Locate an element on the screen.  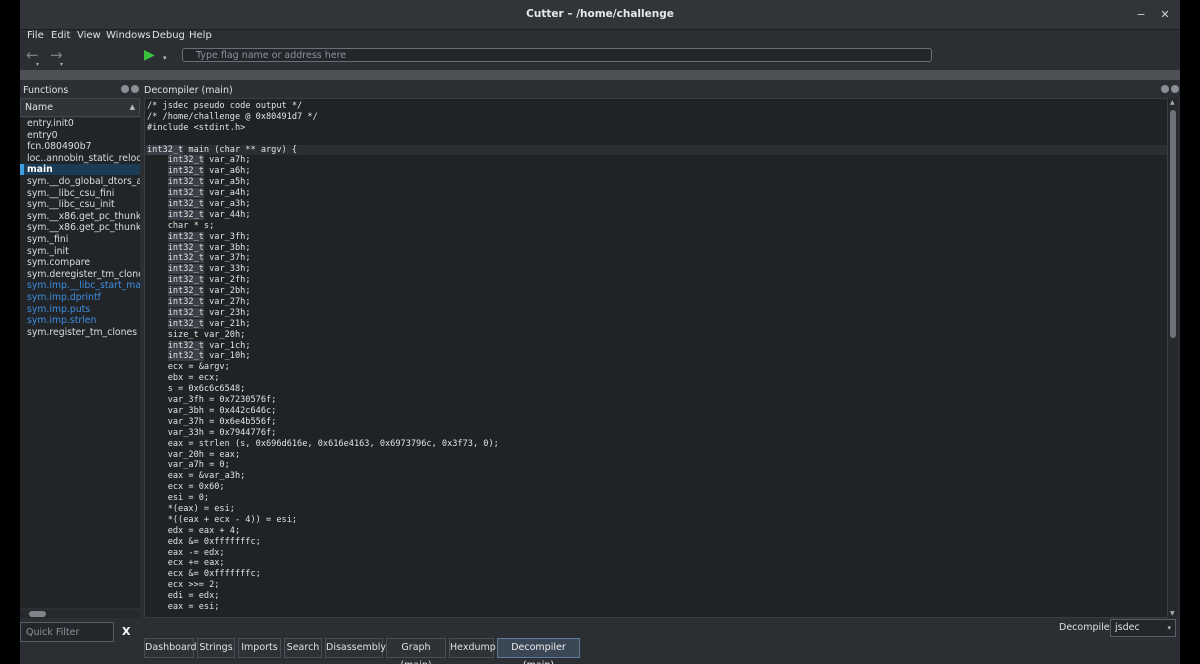
code-text: var_23h; is located at coordinates (227, 312).